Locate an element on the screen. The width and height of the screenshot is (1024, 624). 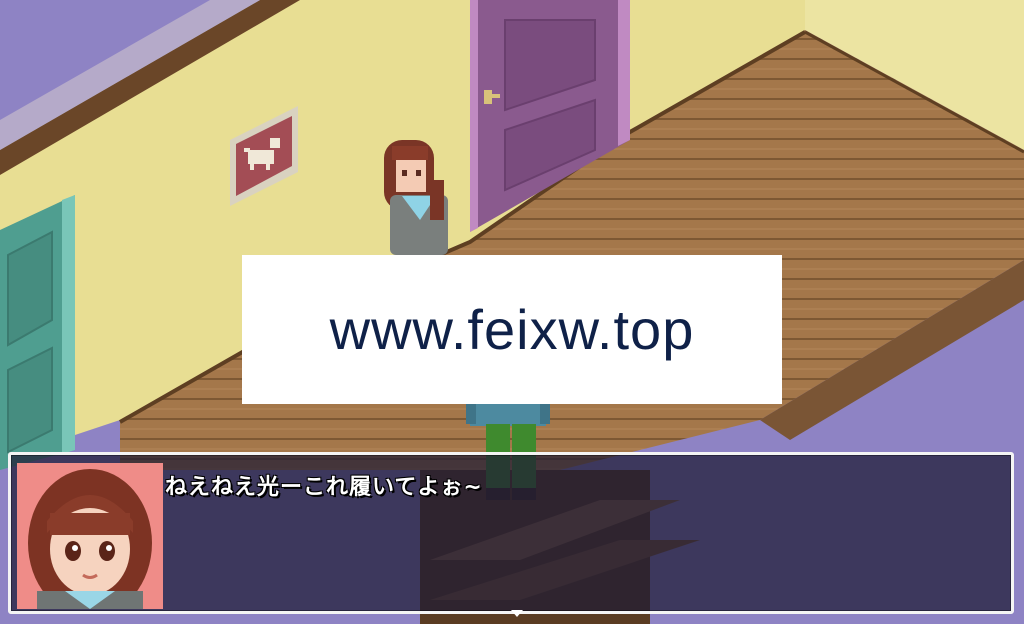
watermark-banner: www.feixw.top is located at coordinates (512, 329).